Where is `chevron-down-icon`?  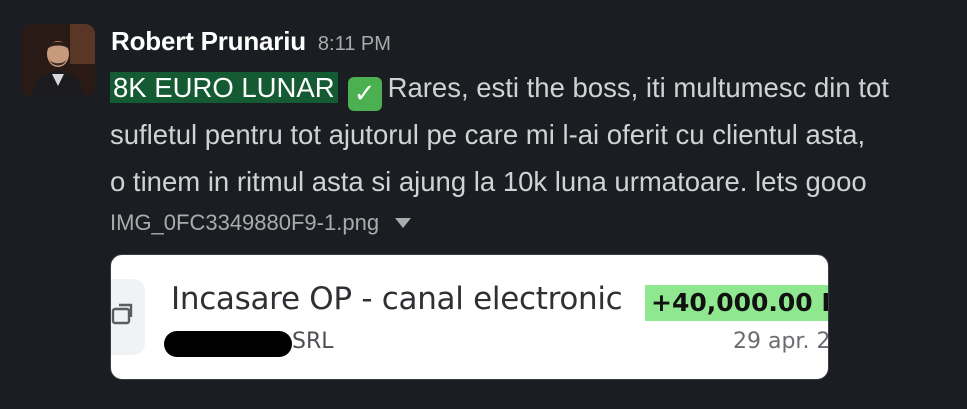
chevron-down-icon is located at coordinates (403, 223).